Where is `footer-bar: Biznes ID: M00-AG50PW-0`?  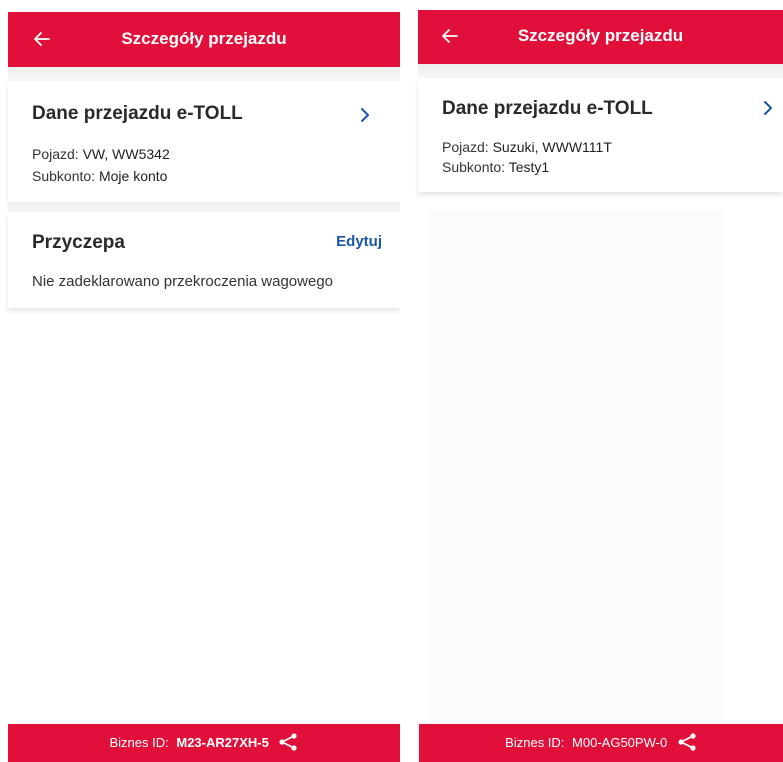
footer-bar: Biznes ID: M00-AG50PW-0 is located at coordinates (601, 743).